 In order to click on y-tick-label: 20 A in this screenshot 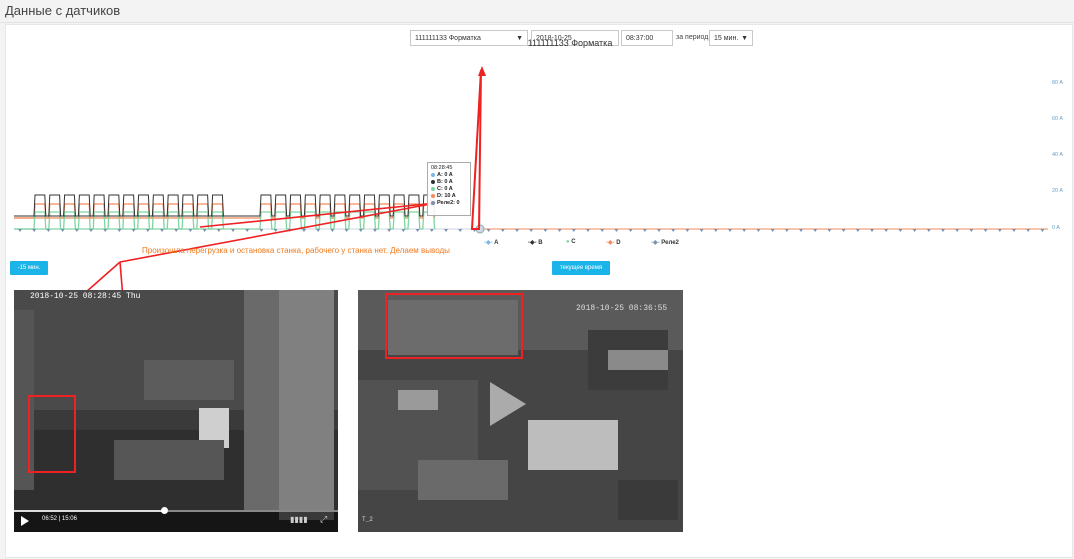, I will do `click(1058, 191)`.